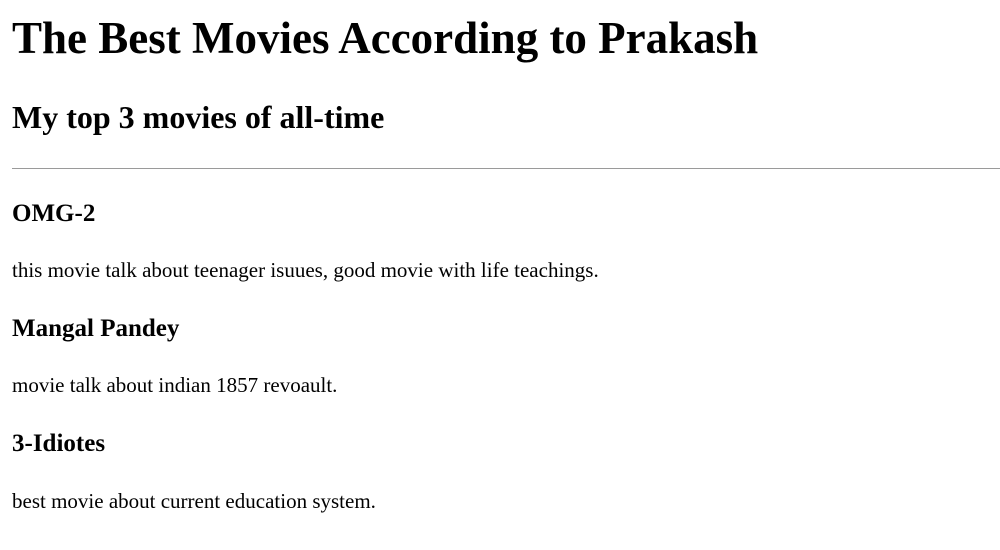  What do you see at coordinates (198, 117) in the screenshot?
I see `page-subtitle: My top 3 movies of all-time` at bounding box center [198, 117].